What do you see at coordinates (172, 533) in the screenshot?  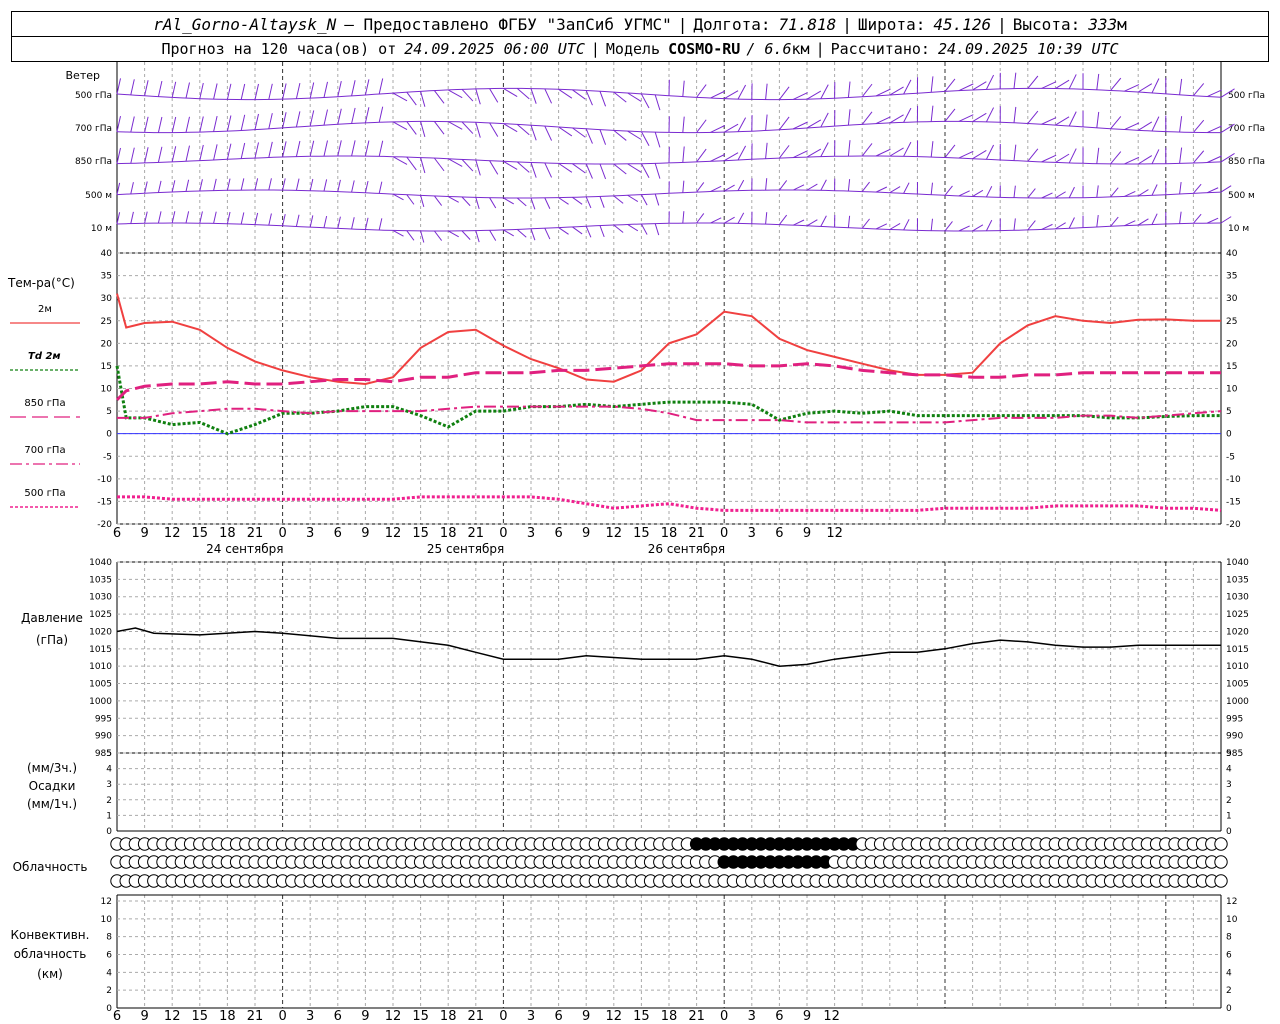 I see `temp-xtick: 12` at bounding box center [172, 533].